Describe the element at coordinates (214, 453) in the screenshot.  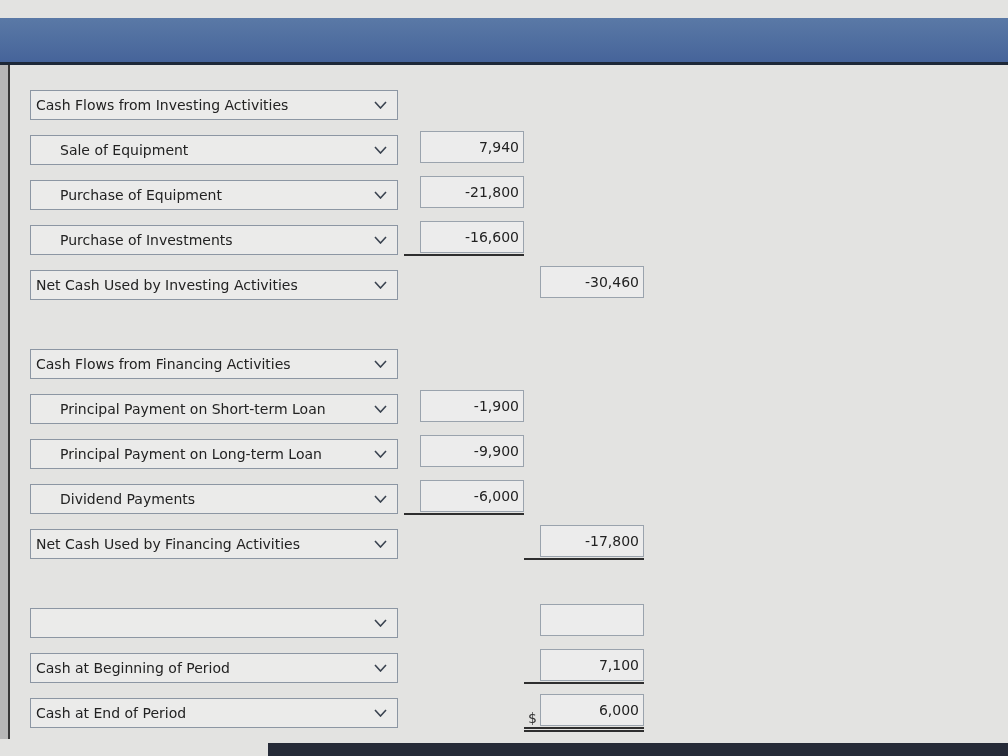
I see `dropdown: Principal Payment on Long-term Loan` at that location.